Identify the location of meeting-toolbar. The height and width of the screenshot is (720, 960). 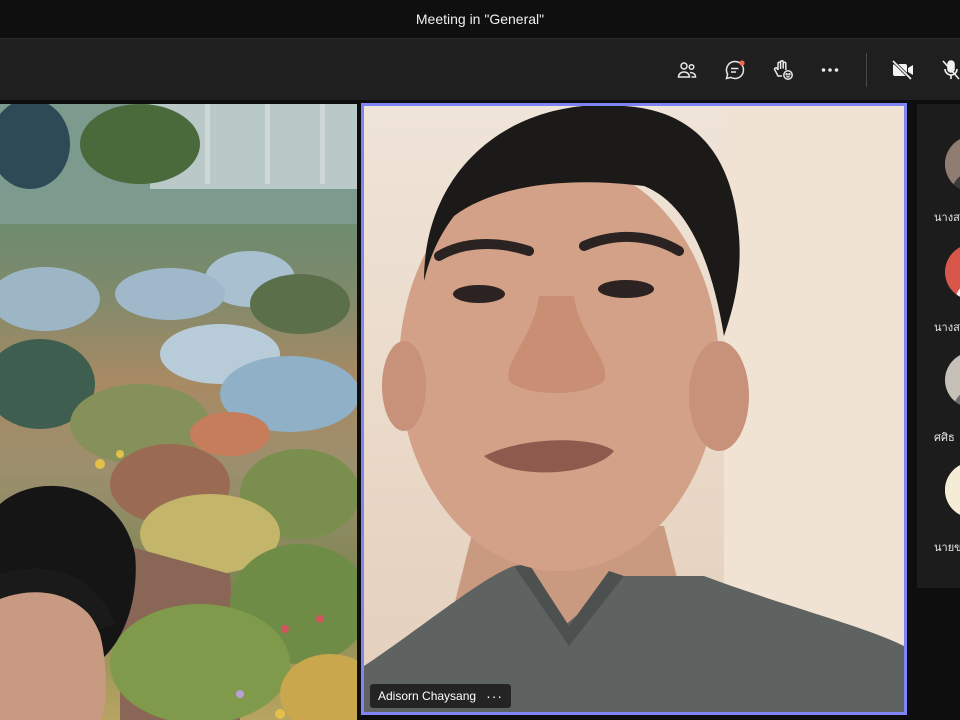
(480, 69).